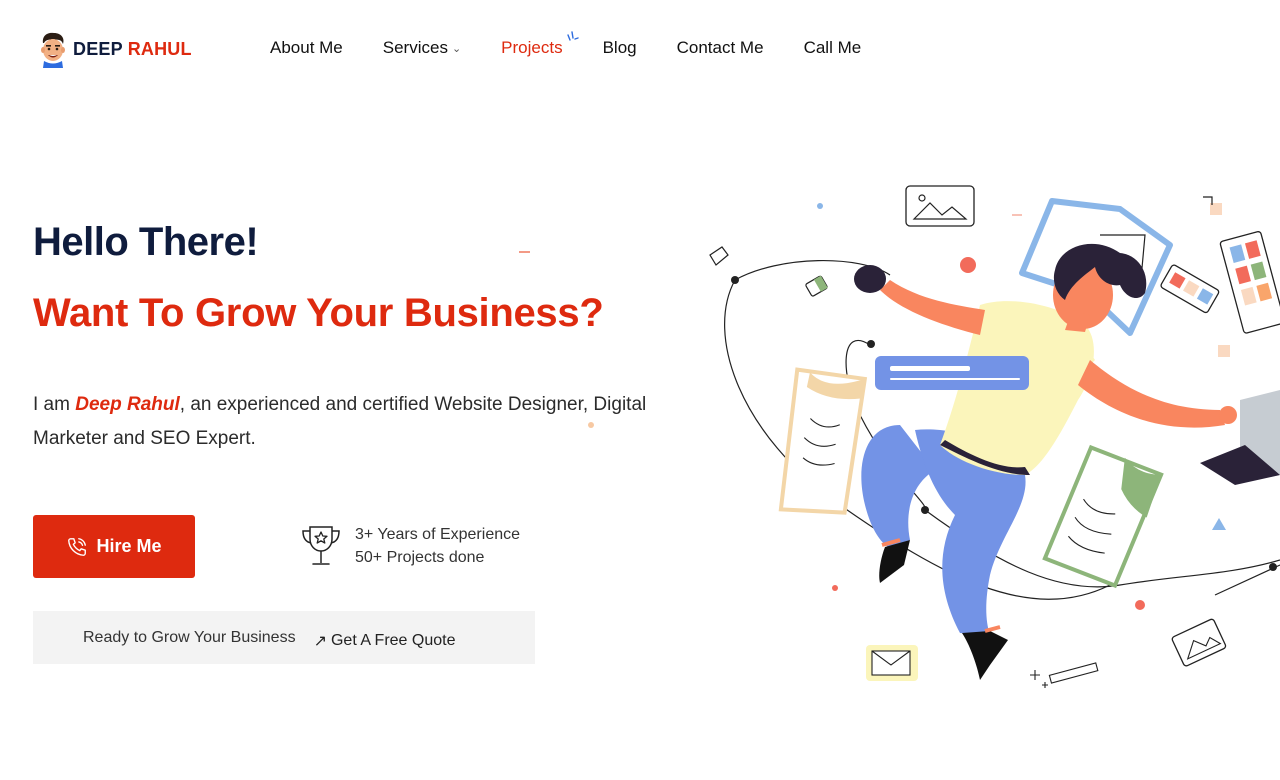 The width and height of the screenshot is (1280, 780). Describe the element at coordinates (159, 48) in the screenshot. I see `brand-name-last: RAHUL` at that location.